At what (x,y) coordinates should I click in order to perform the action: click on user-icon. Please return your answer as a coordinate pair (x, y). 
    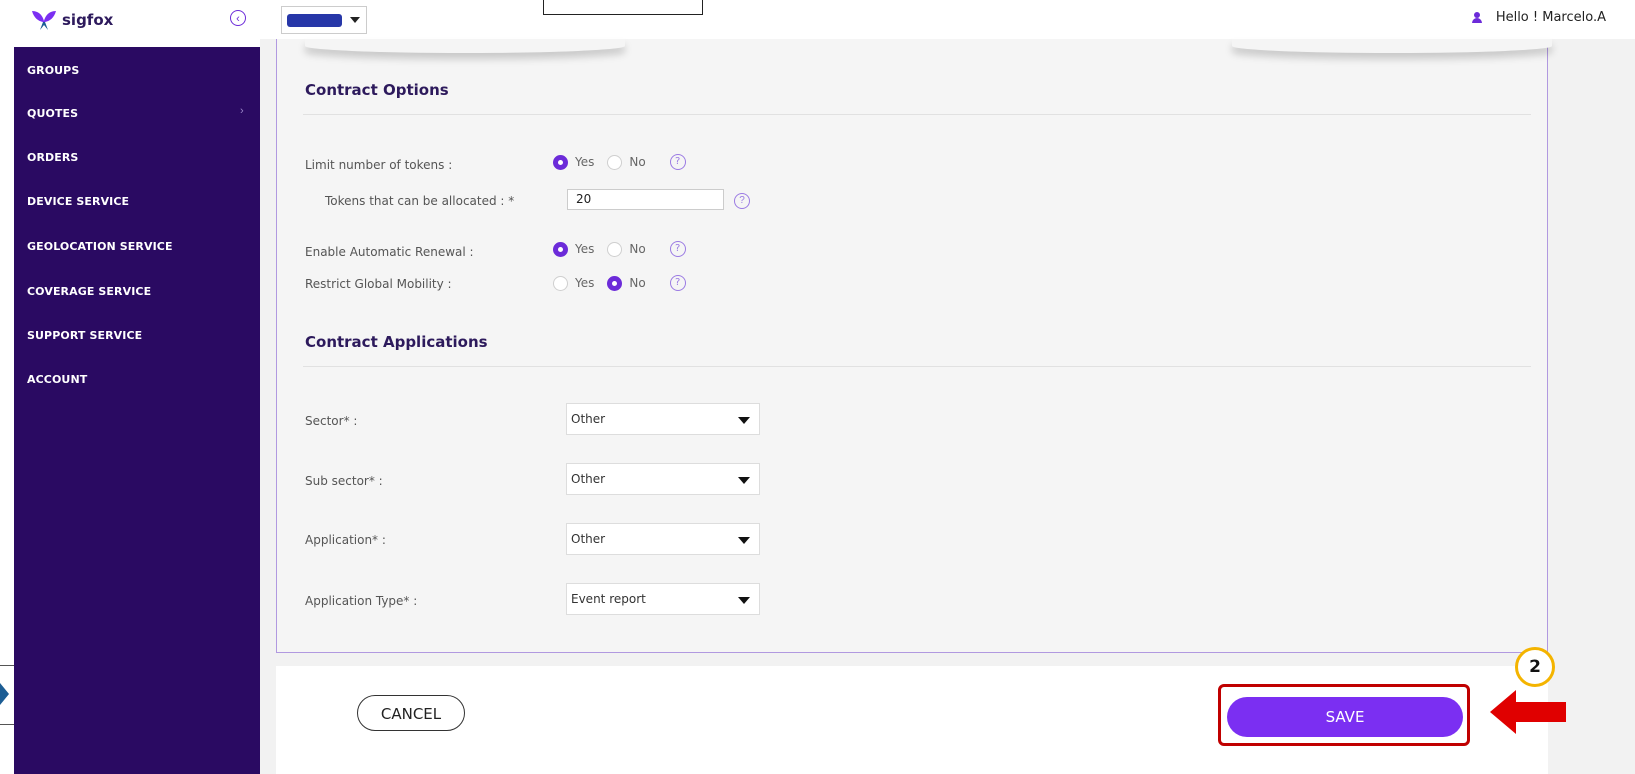
    Looking at the image, I should click on (1476, 17).